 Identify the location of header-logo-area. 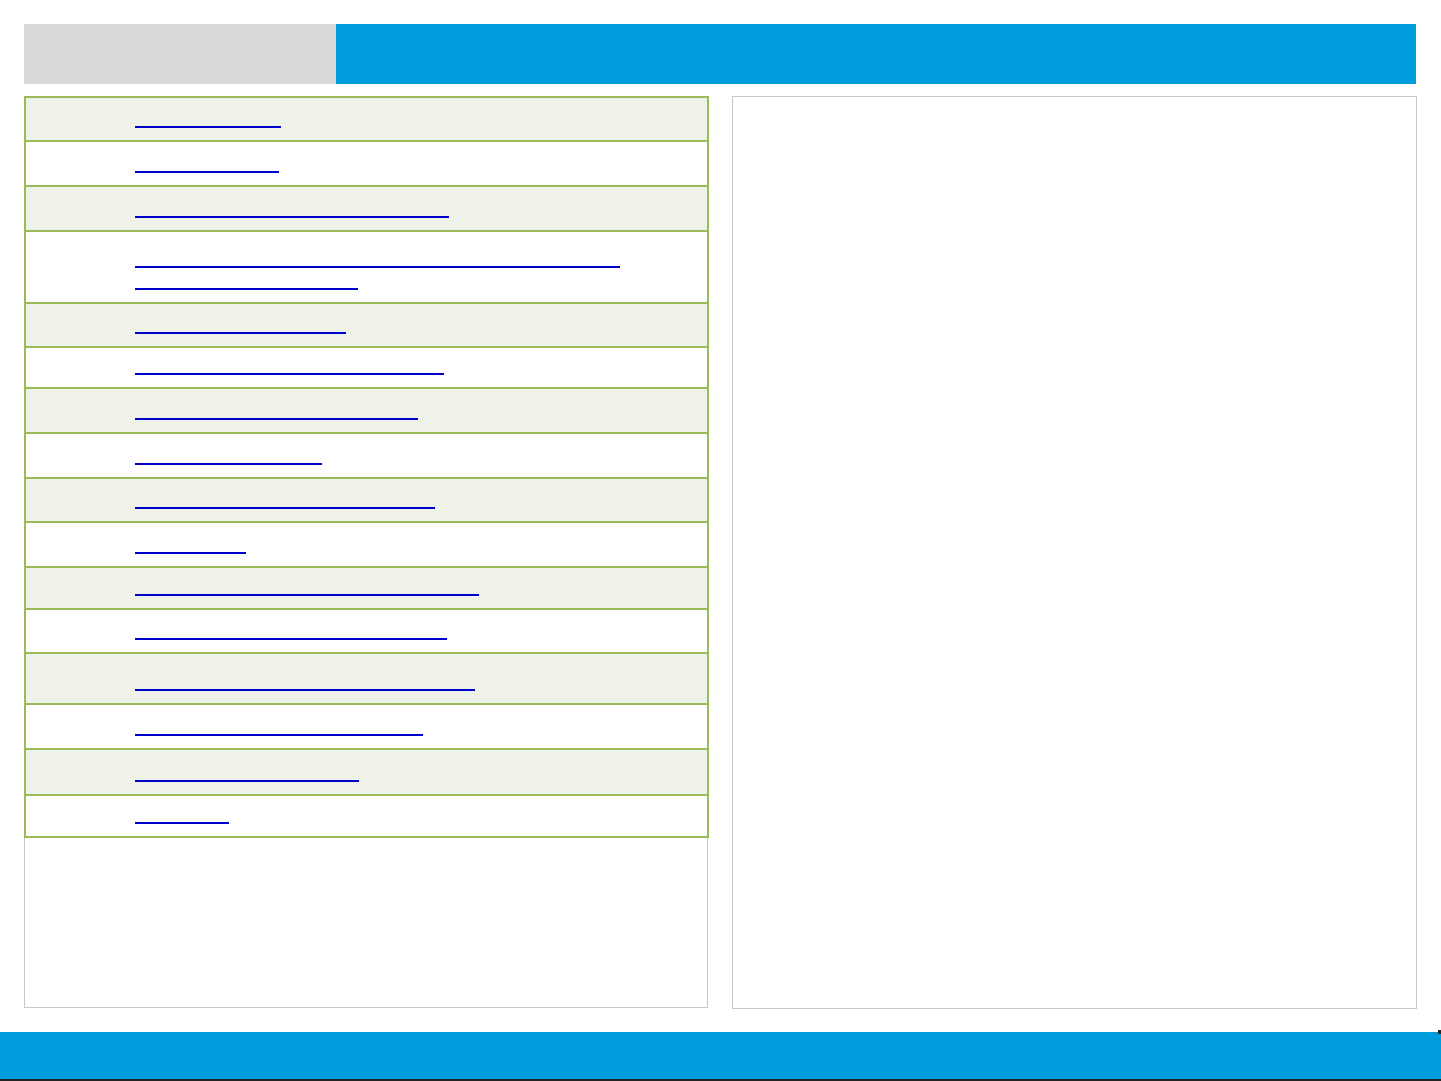
(180, 54).